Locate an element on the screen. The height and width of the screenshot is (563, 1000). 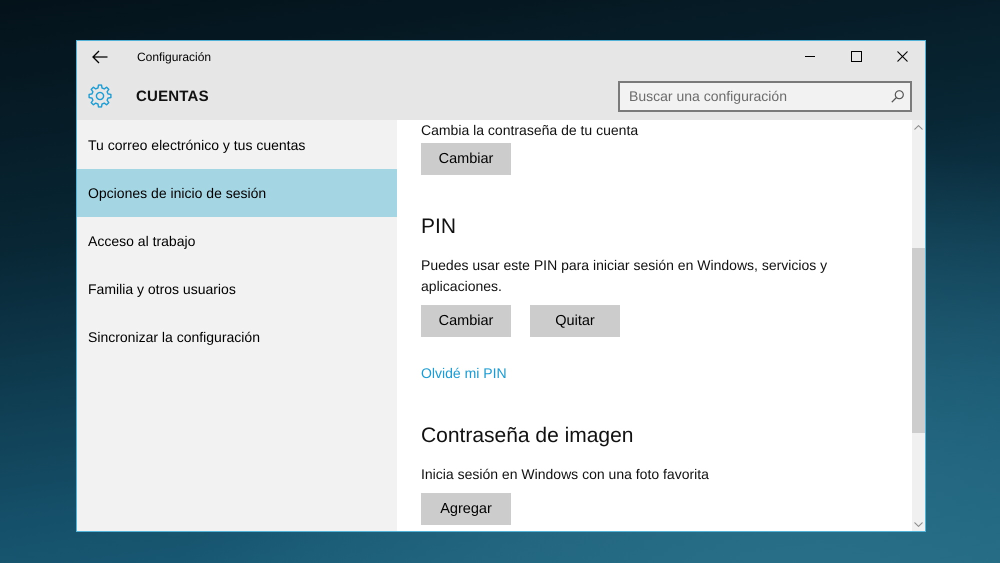
minimize-icon is located at coordinates (810, 56).